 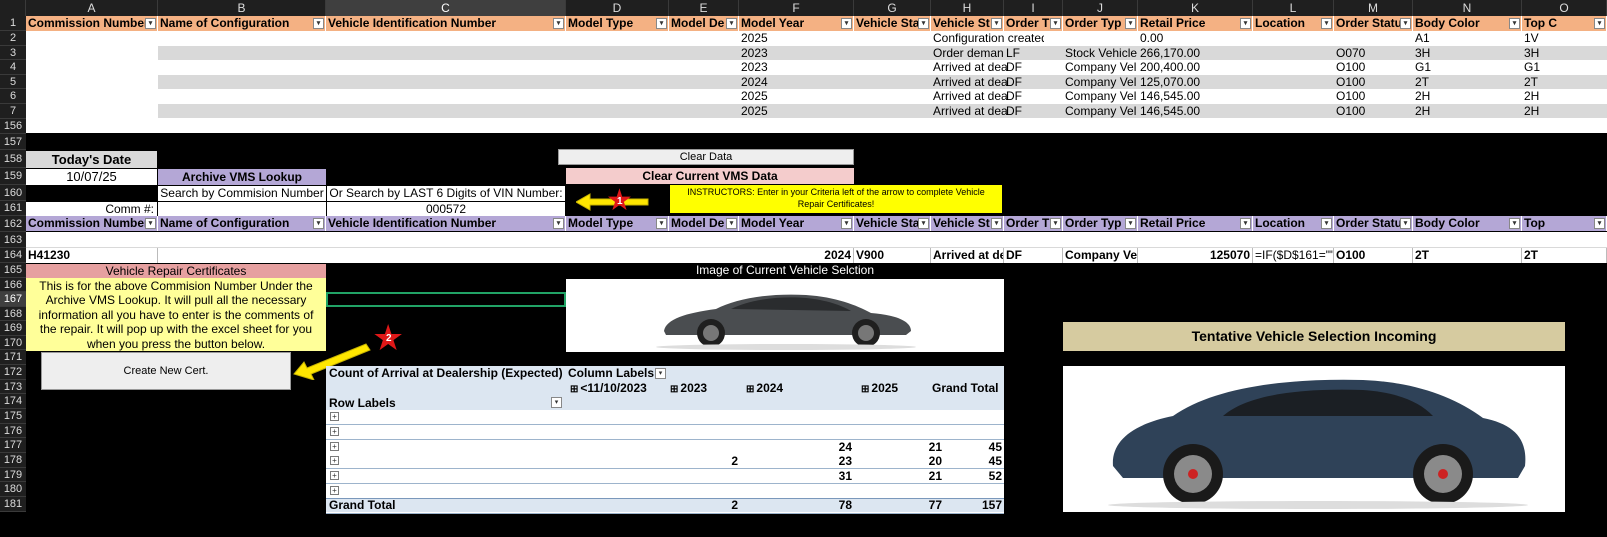 I want to click on row-header-164: 164, so click(x=13, y=255).